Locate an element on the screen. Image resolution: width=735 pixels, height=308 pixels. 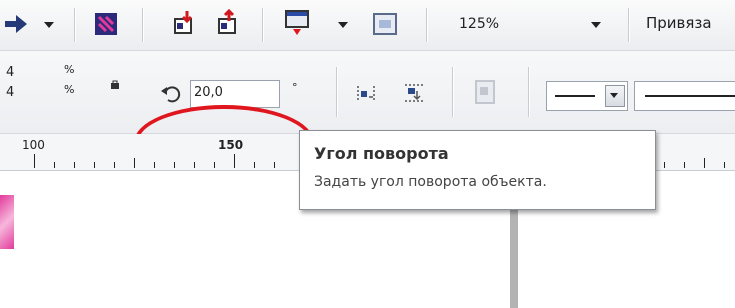
outline-style-selector is located at coordinates (587, 96).